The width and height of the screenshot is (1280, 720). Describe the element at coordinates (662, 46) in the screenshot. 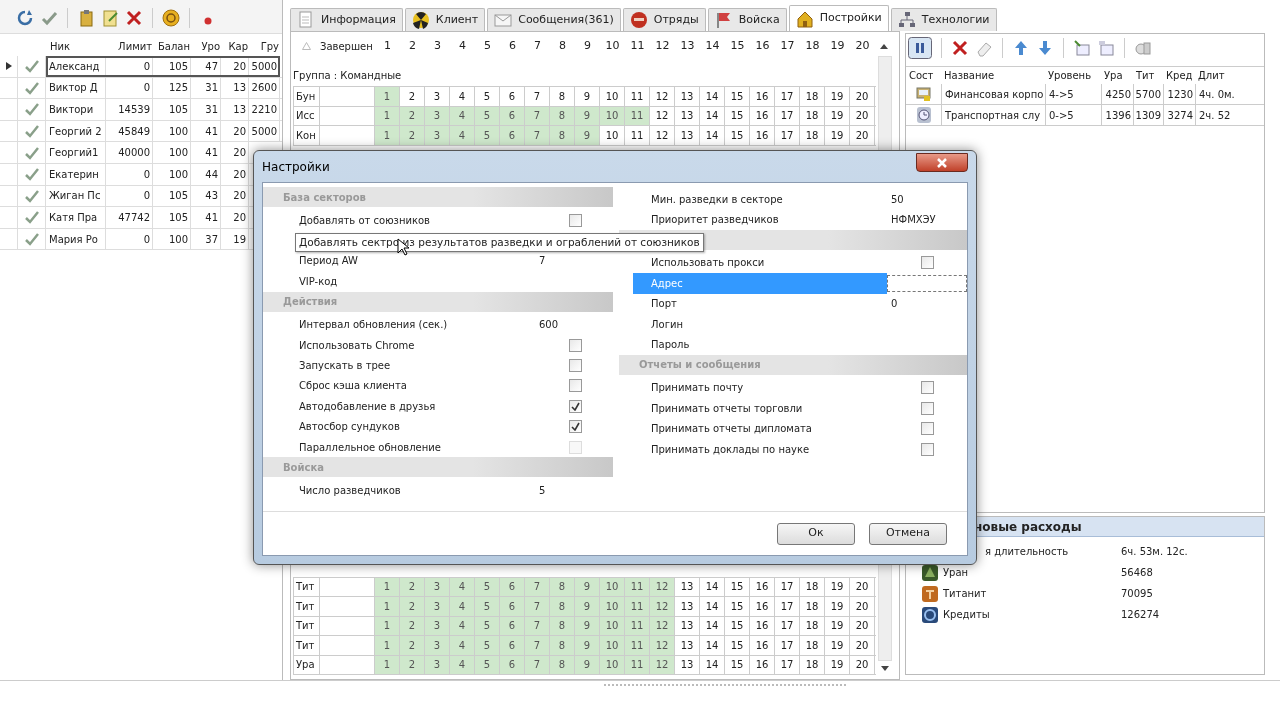

I see `column-header: 12` at that location.